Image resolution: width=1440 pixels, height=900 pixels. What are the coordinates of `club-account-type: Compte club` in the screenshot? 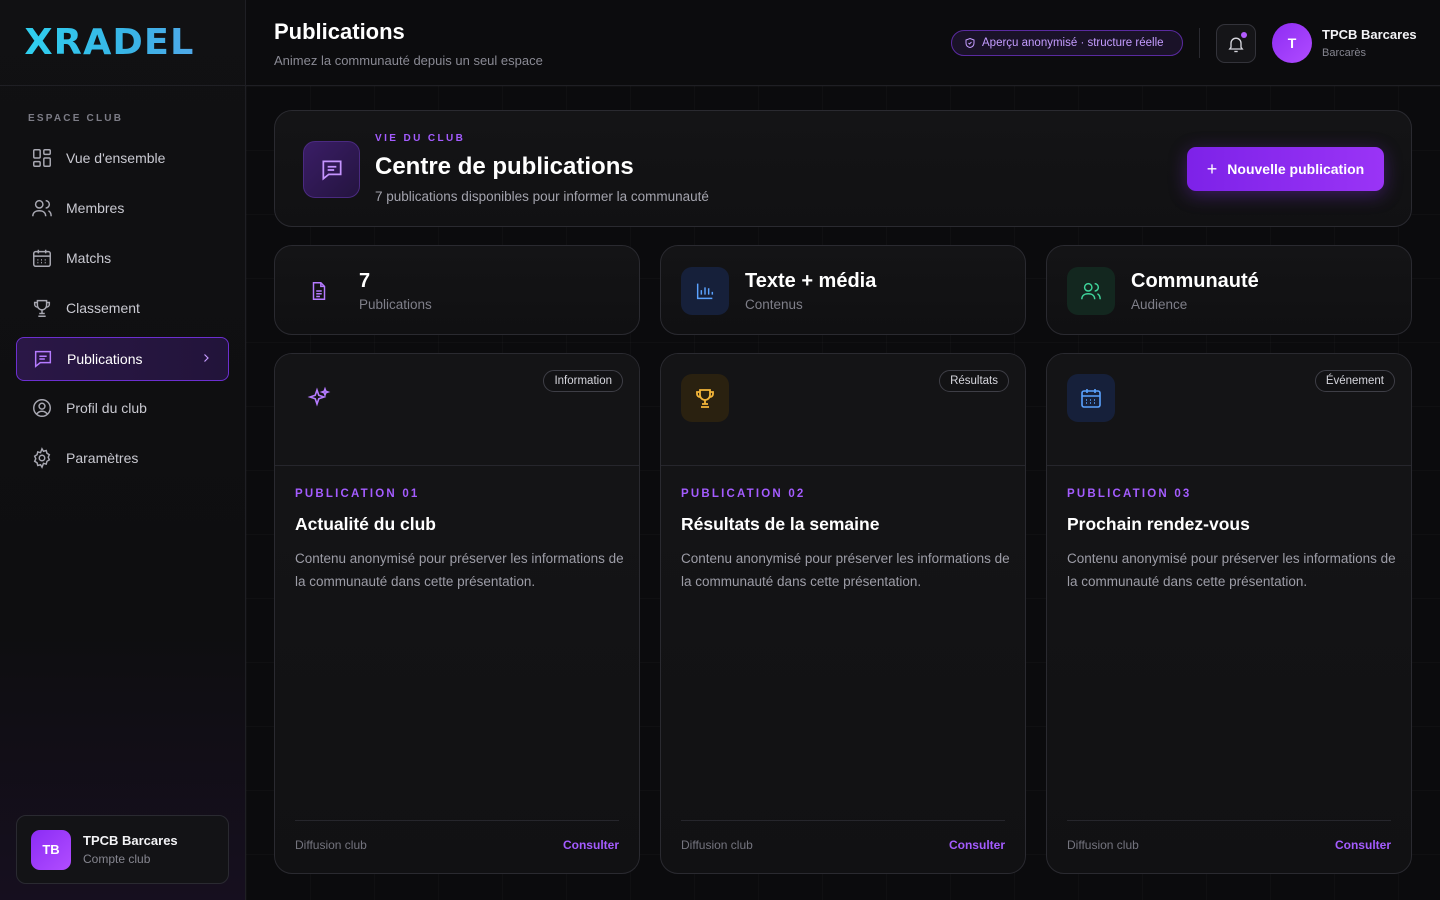 It's located at (117, 859).